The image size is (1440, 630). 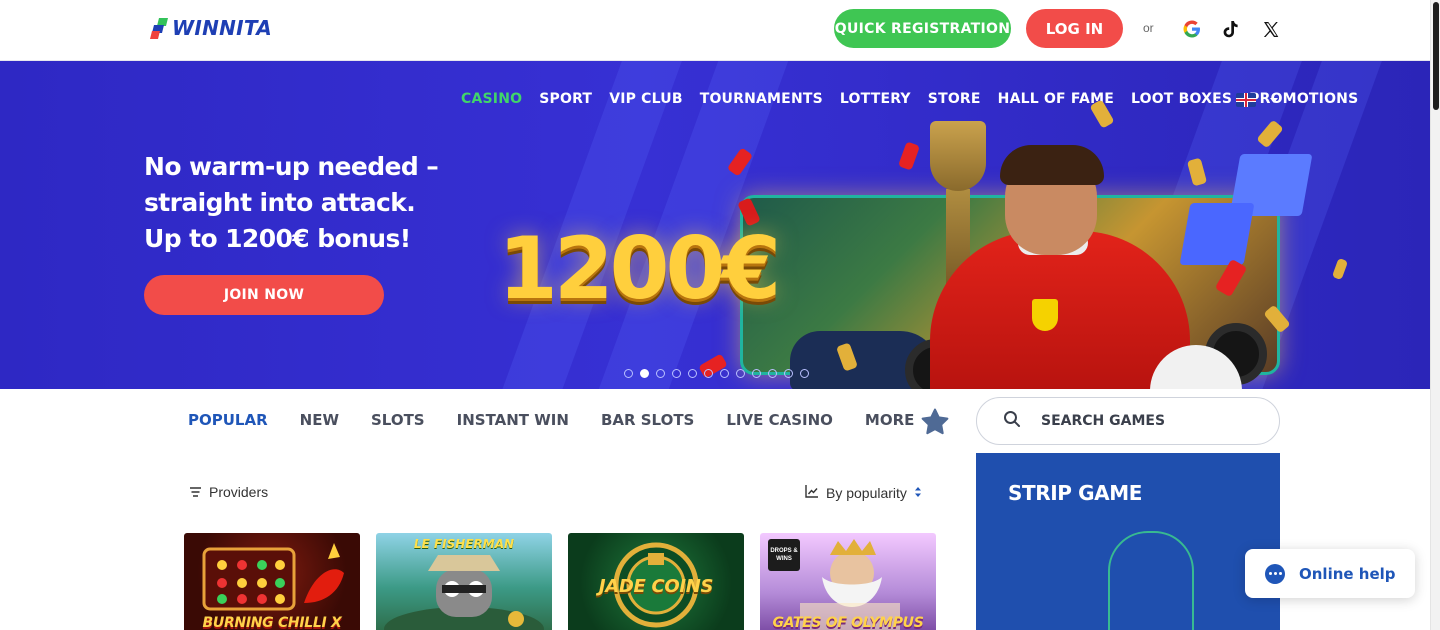 I want to click on game-logo-text: LE FISHERMAN, so click(x=464, y=544).